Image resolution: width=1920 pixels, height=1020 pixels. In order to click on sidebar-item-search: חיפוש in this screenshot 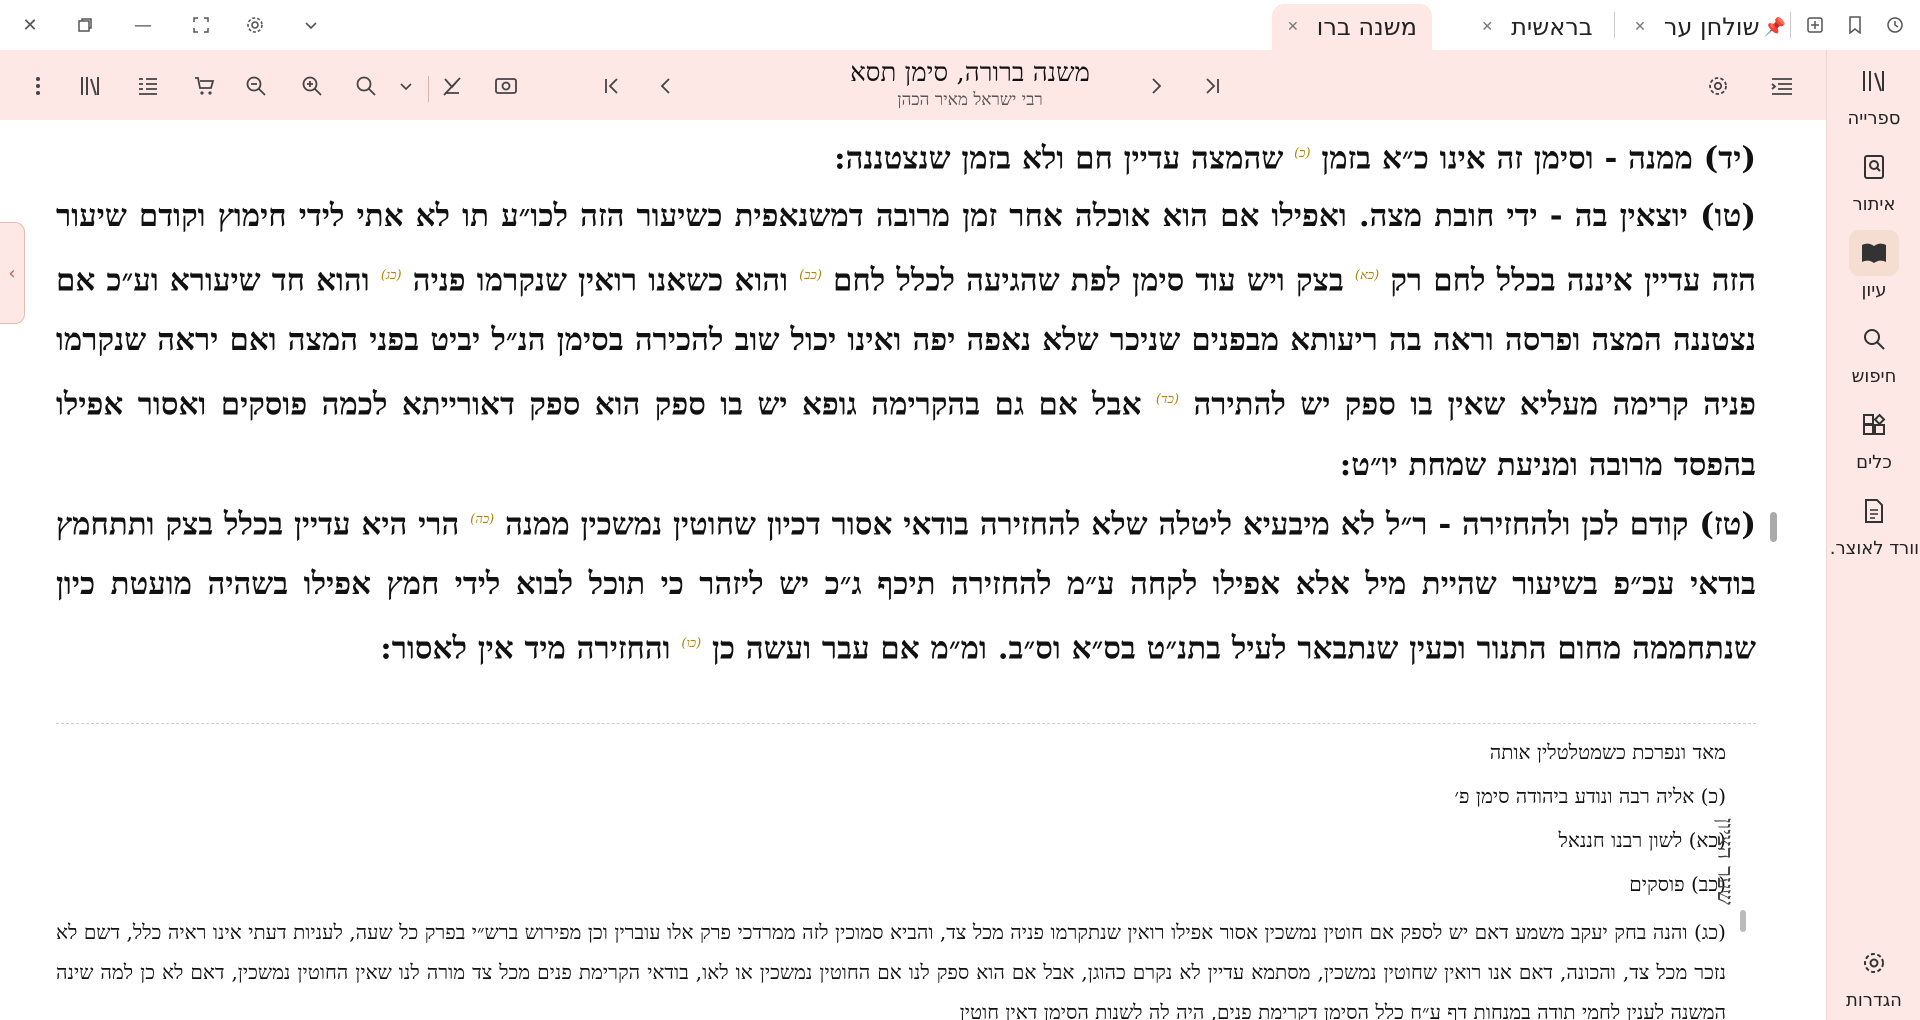, I will do `click(1873, 356)`.